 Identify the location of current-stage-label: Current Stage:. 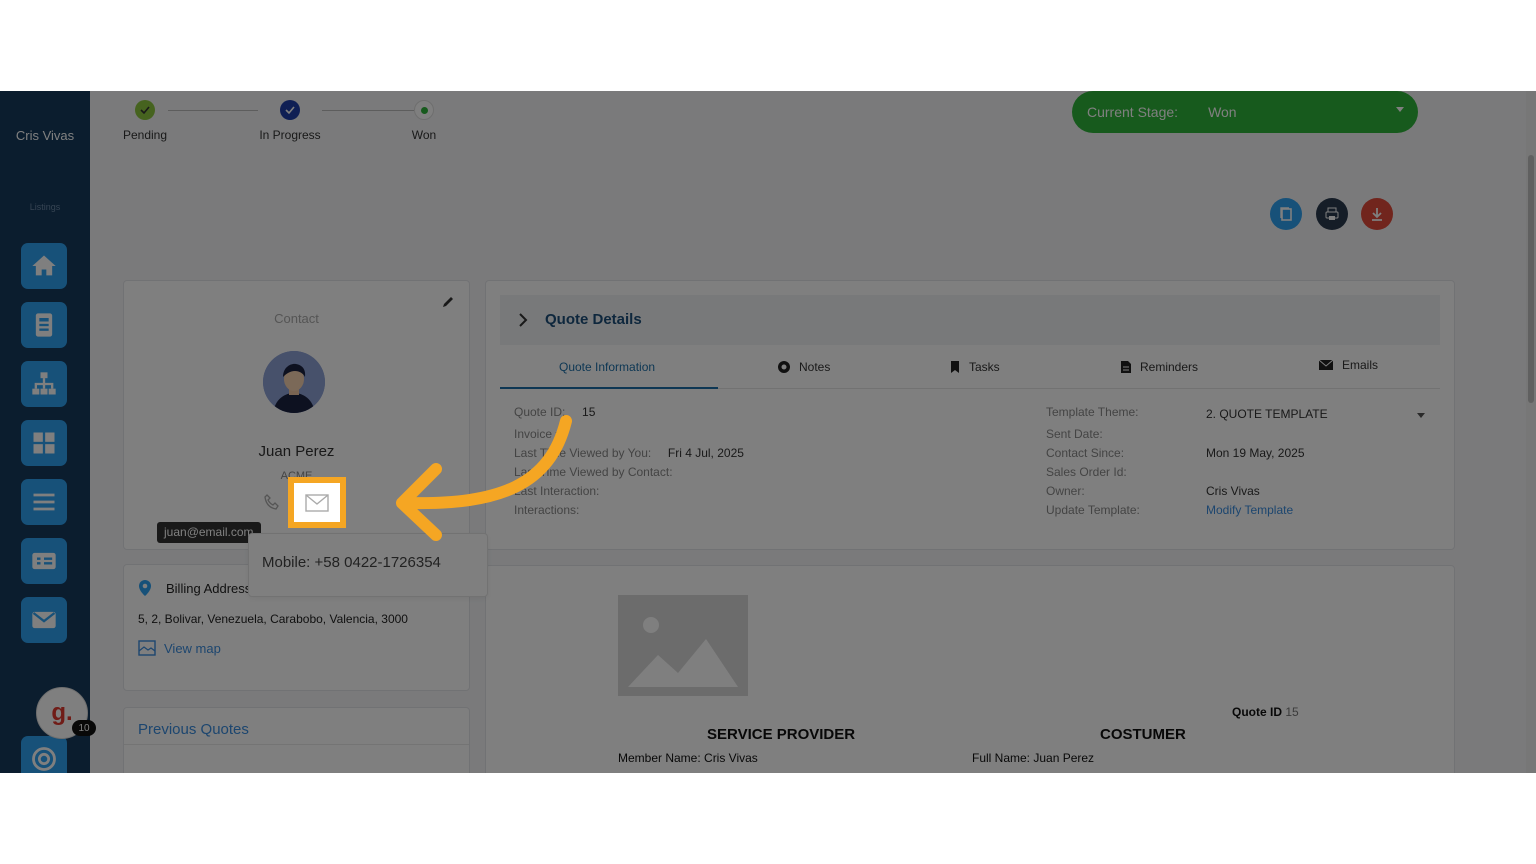
(1133, 112).